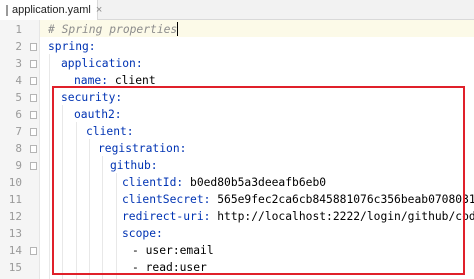 The height and width of the screenshot is (279, 474). What do you see at coordinates (15, 233) in the screenshot?
I see `line-number: 13` at bounding box center [15, 233].